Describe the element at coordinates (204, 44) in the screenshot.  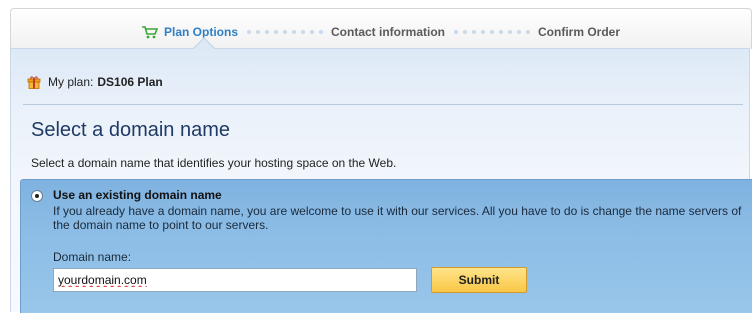
I see `step-pointer-fill` at that location.